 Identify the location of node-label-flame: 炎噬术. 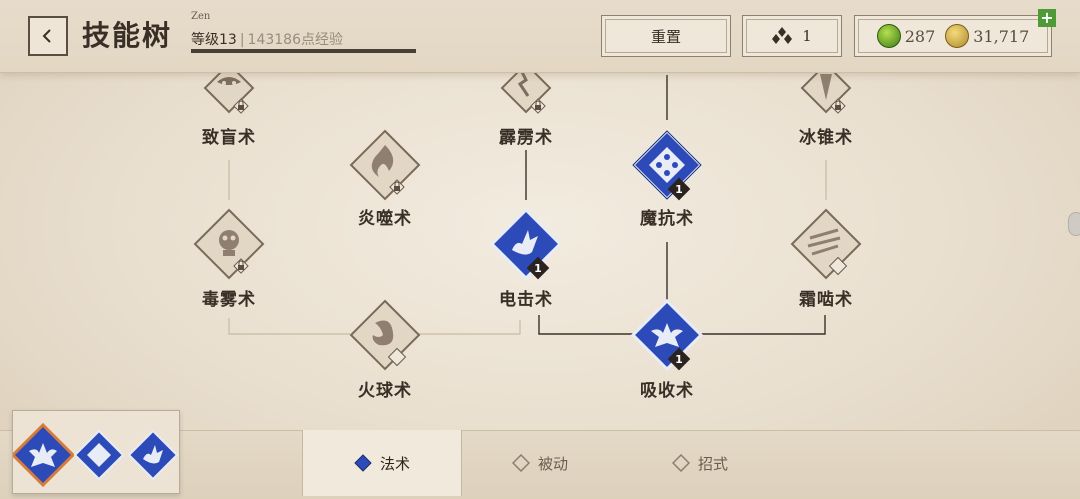
(385, 219).